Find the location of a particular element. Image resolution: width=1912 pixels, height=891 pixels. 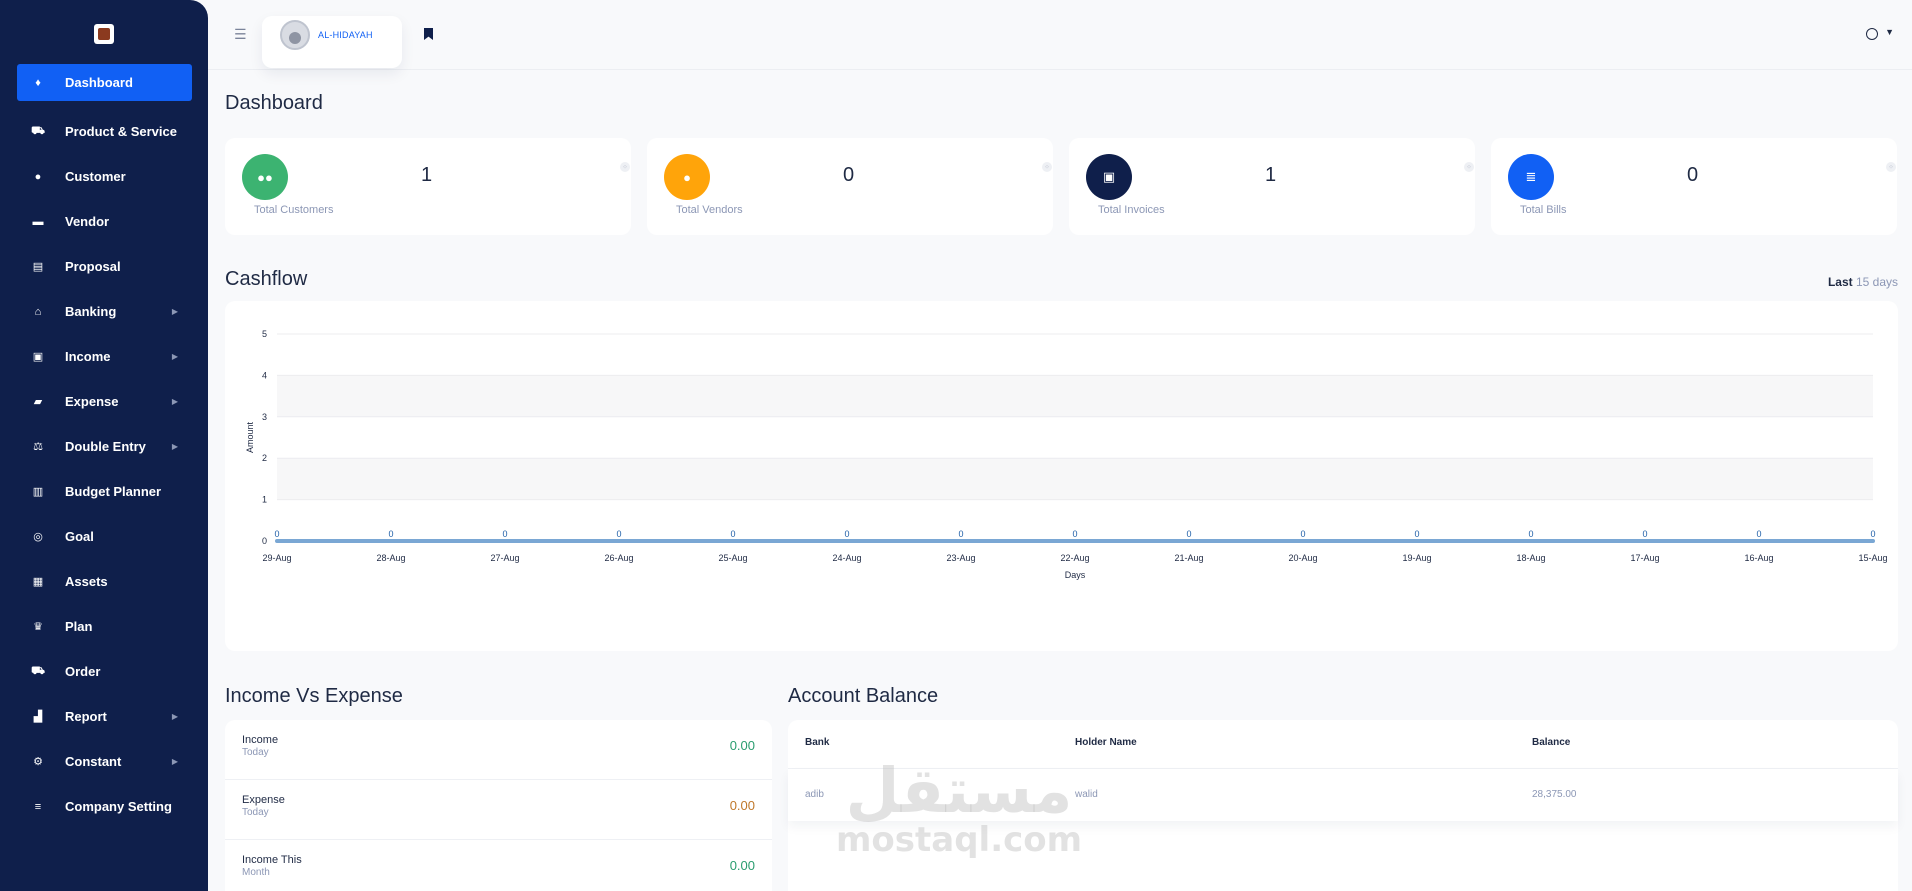

bank-icon: ⌂ is located at coordinates (38, 311).